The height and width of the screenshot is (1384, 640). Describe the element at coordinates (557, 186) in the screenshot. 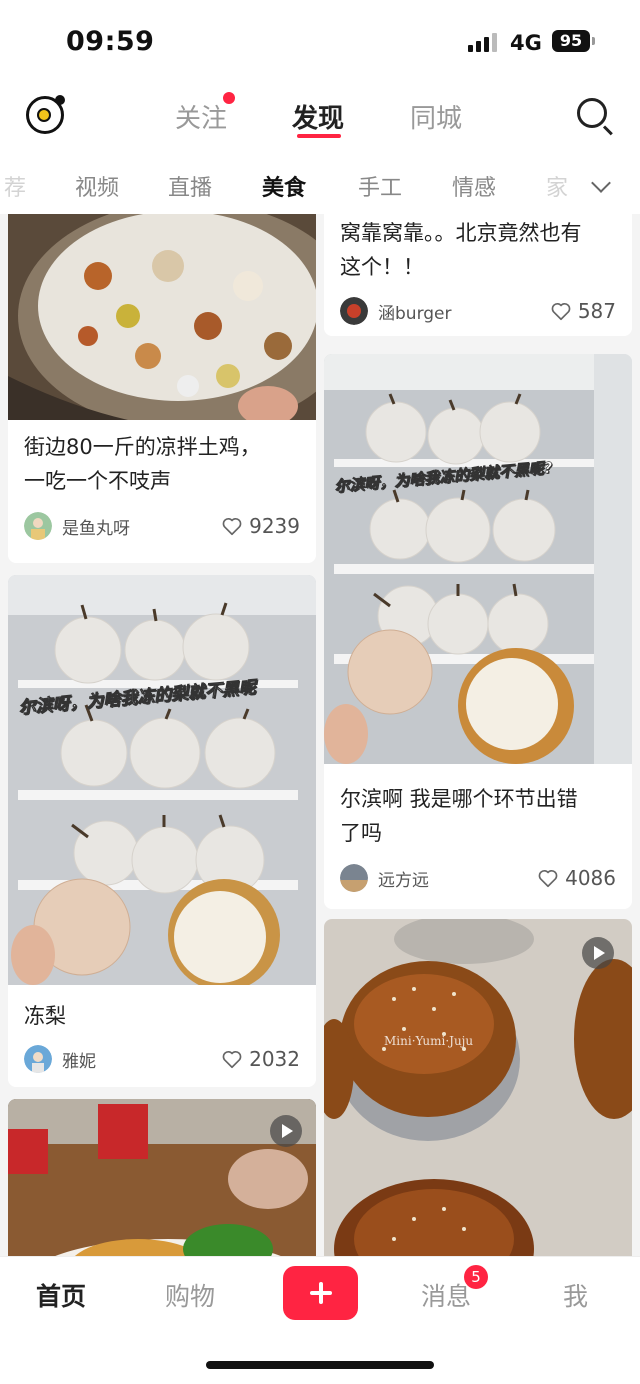

I see `category-home: 家` at that location.